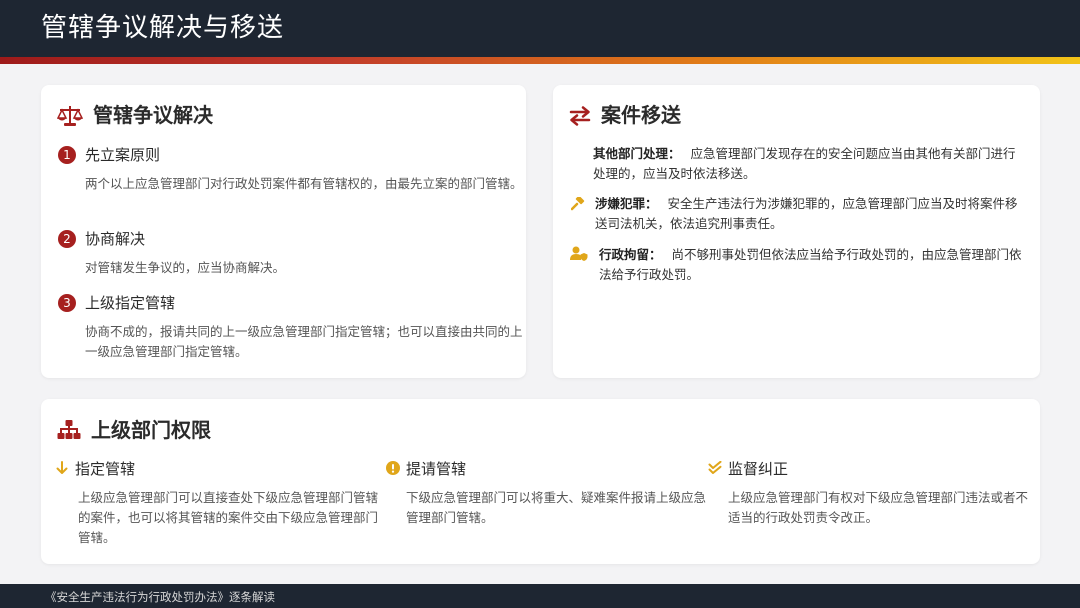  I want to click on accent-stripe, so click(540, 60).